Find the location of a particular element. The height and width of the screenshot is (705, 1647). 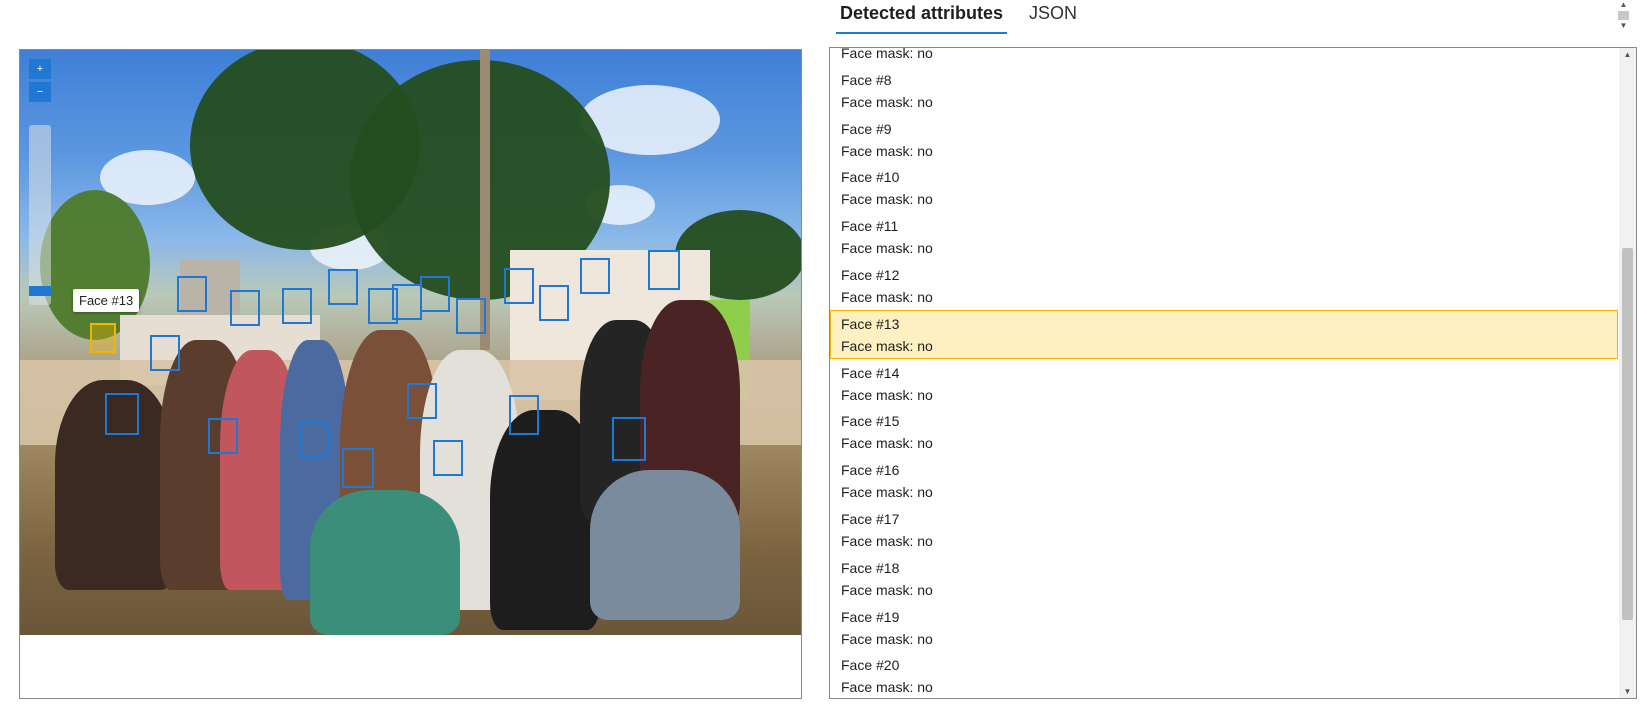

tab-detected-attributes: Detected attributes is located at coordinates (921, 17).